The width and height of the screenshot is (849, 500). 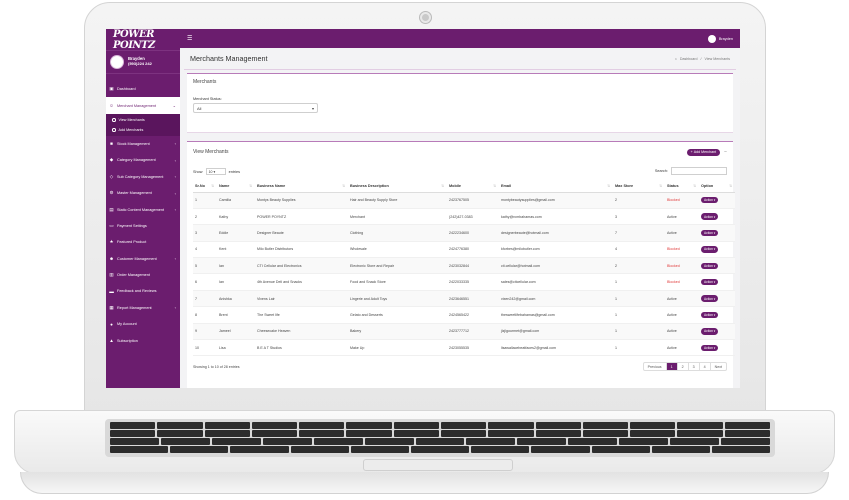 What do you see at coordinates (134, 193) in the screenshot?
I see `sidebar-item-label: Master Management` at bounding box center [134, 193].